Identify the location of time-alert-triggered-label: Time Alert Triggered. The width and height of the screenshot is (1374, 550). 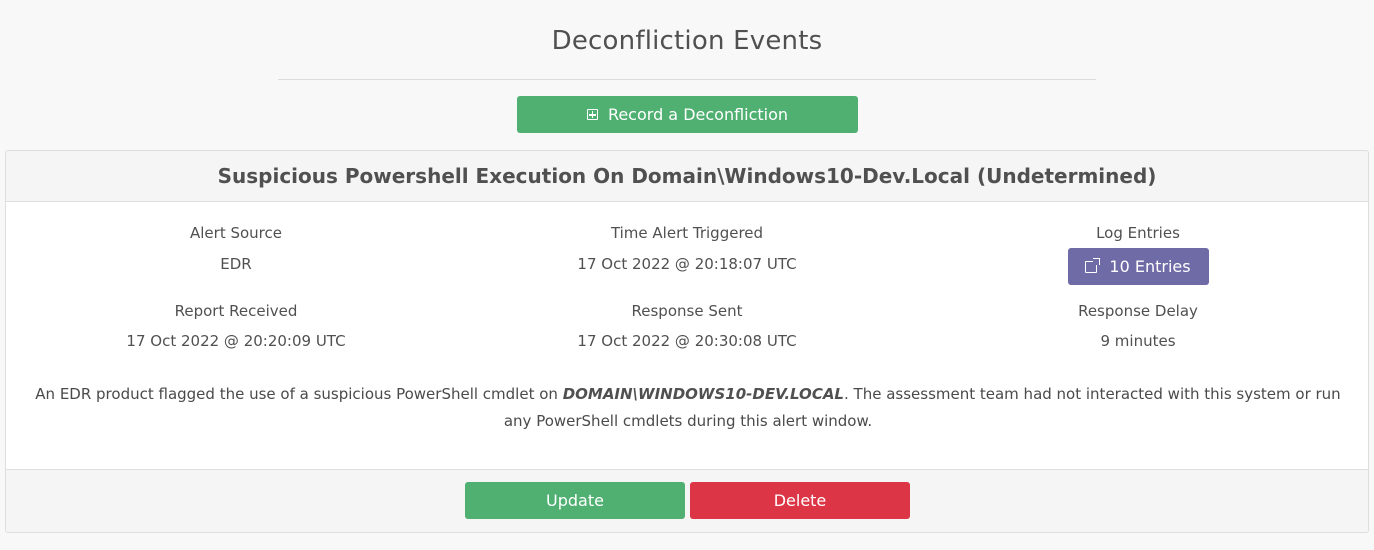
(687, 233).